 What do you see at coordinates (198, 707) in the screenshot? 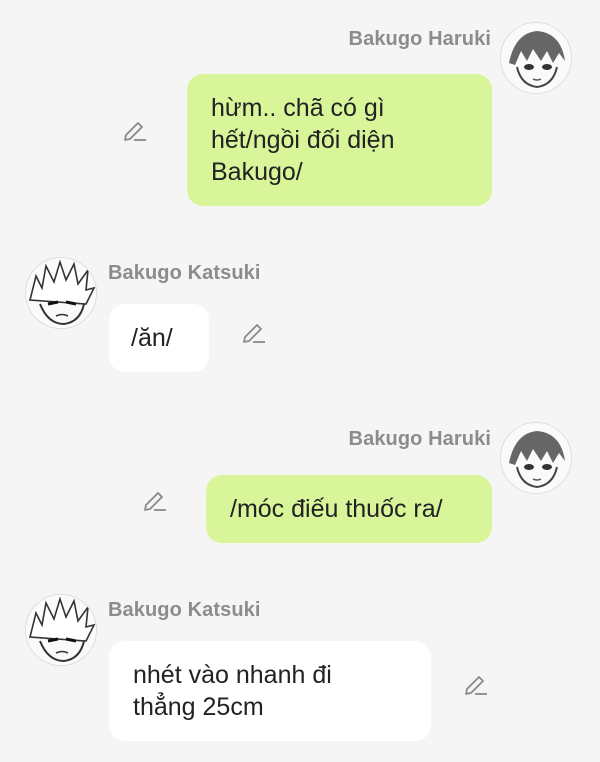
I see `message-line: thẳng 25cm` at bounding box center [198, 707].